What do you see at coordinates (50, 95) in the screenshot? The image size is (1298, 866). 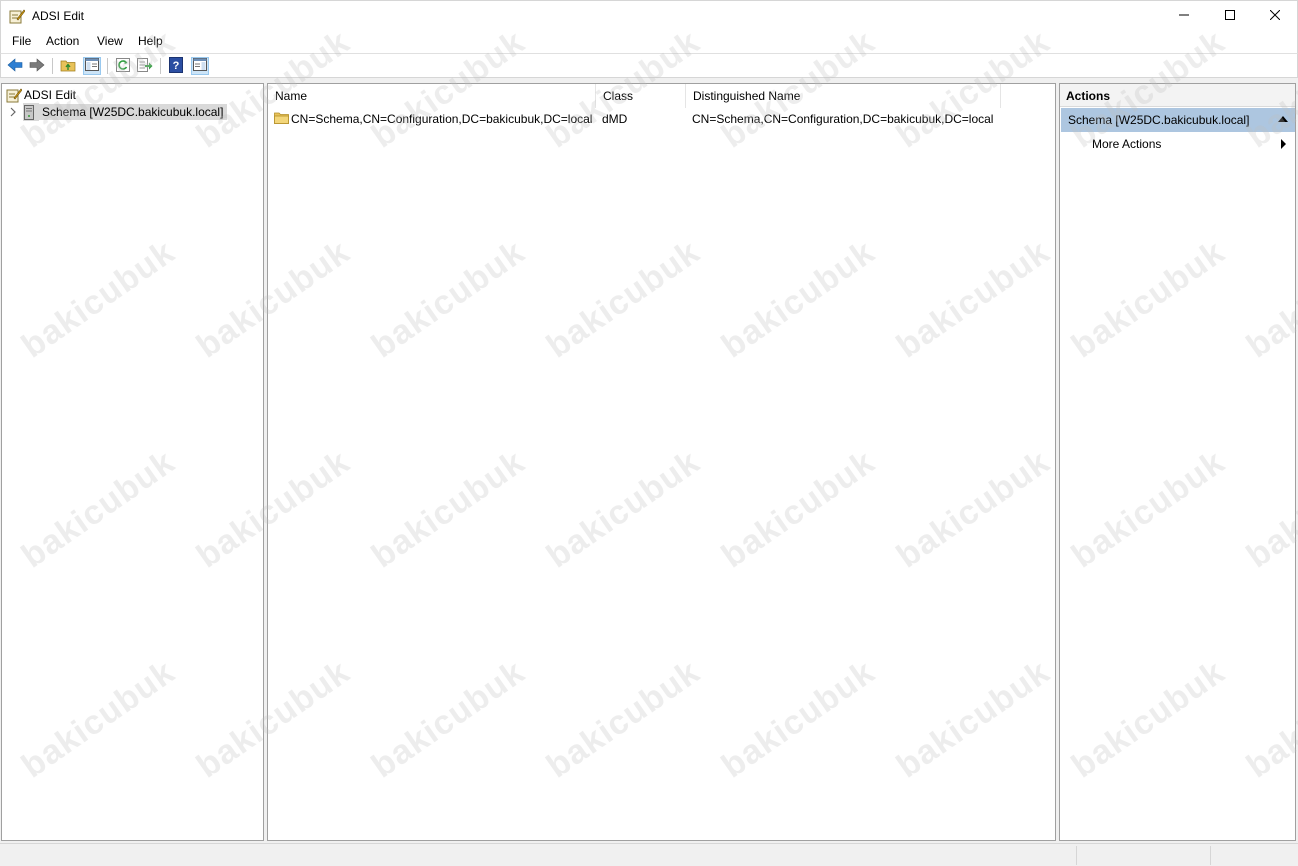 I see `tree-root-label: ADSI Edit` at bounding box center [50, 95].